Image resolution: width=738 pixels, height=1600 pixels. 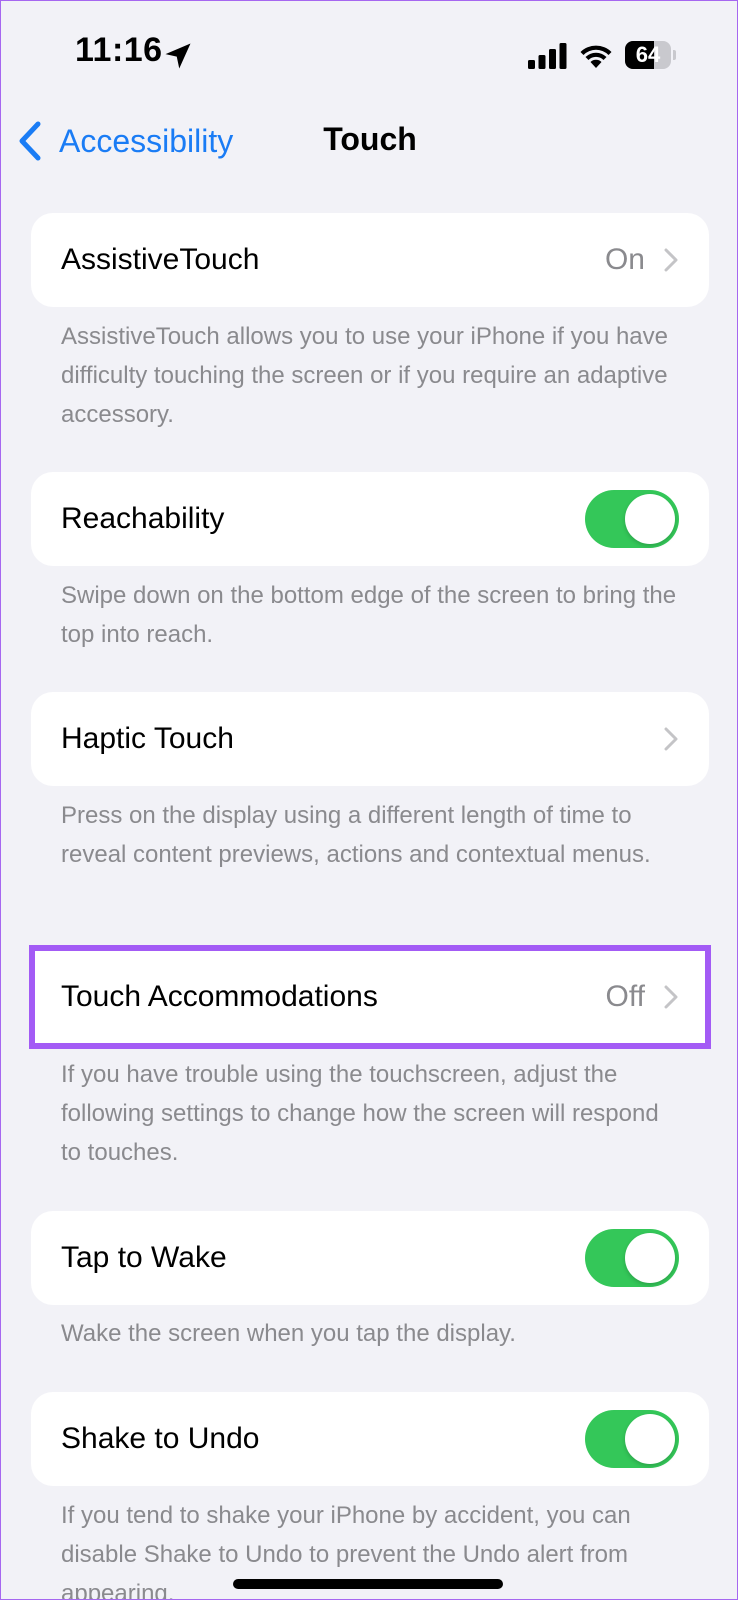 I want to click on shake-to-undo-label: Shake to Undo, so click(x=160, y=1438).